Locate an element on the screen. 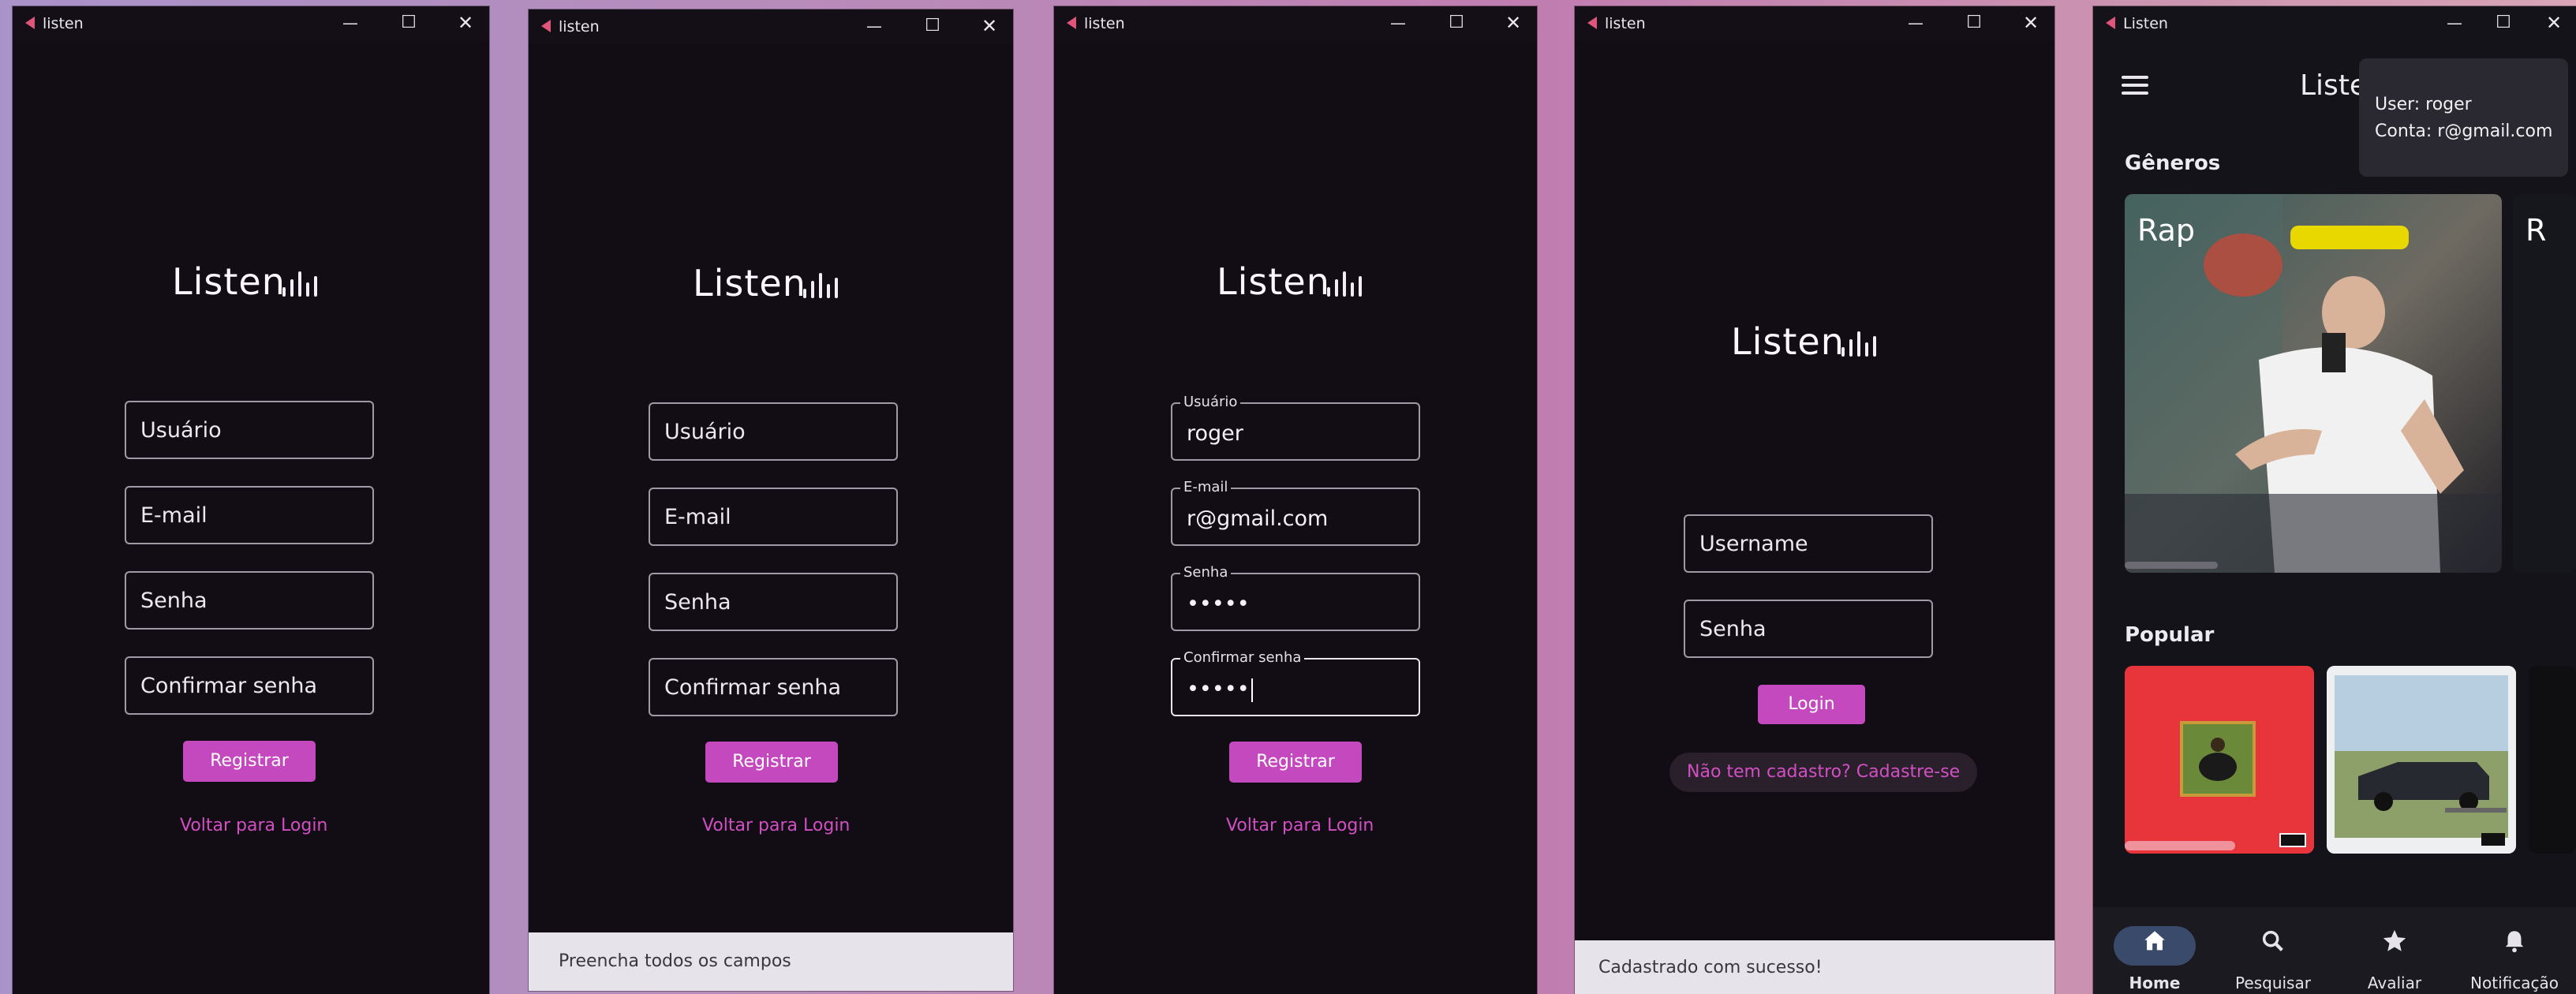  album-progress is located at coordinates (2180, 846).